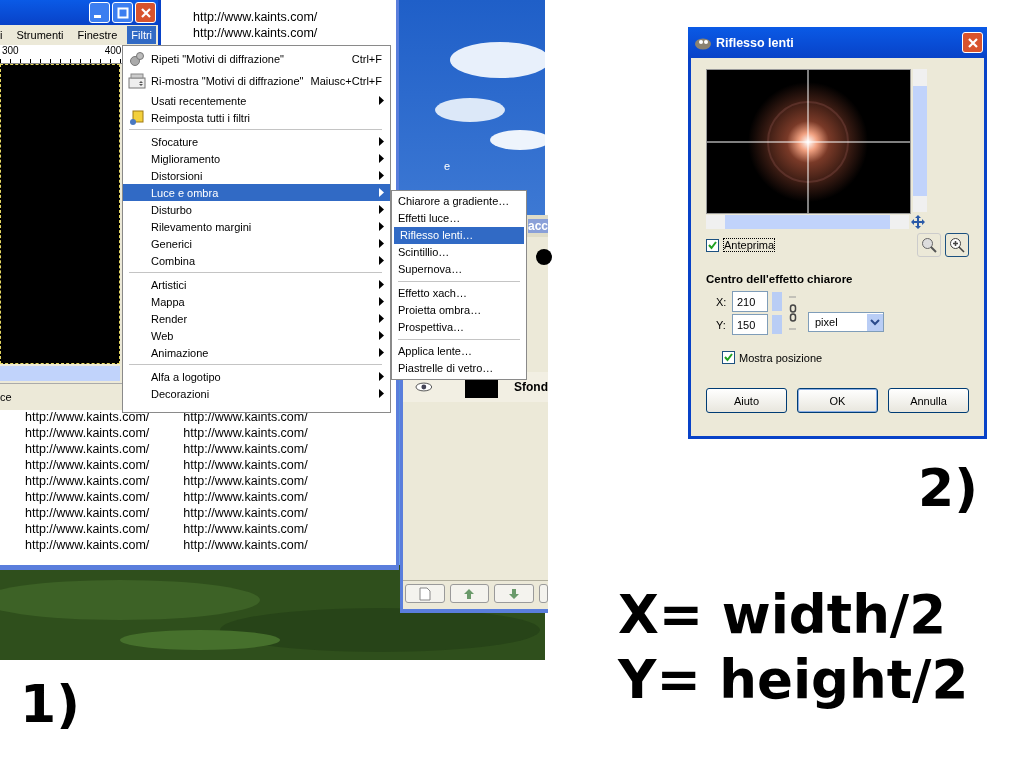 The image size is (1010, 760). What do you see at coordinates (722, 301) in the screenshot?
I see `field-label: X:` at bounding box center [722, 301].